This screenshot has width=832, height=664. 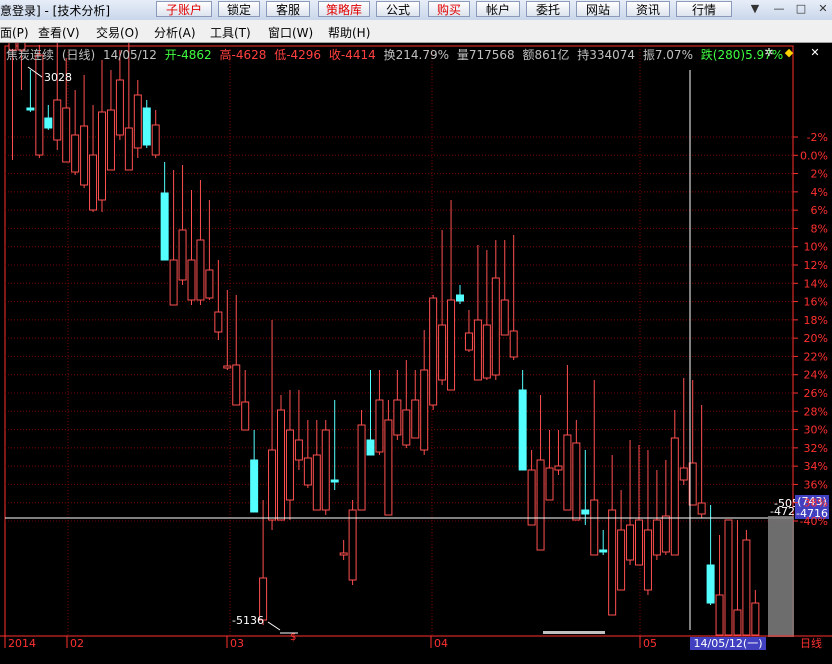 What do you see at coordinates (816, 503) in the screenshot?
I see `y-tick-label: 38%` at bounding box center [816, 503].